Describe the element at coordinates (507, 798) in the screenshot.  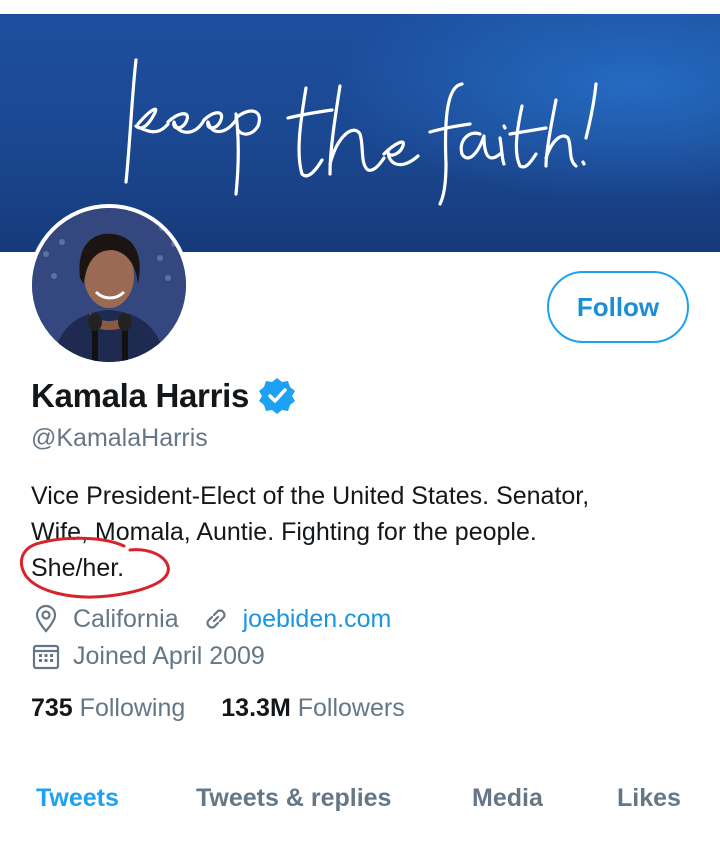
I see `tab-media: Media` at that location.